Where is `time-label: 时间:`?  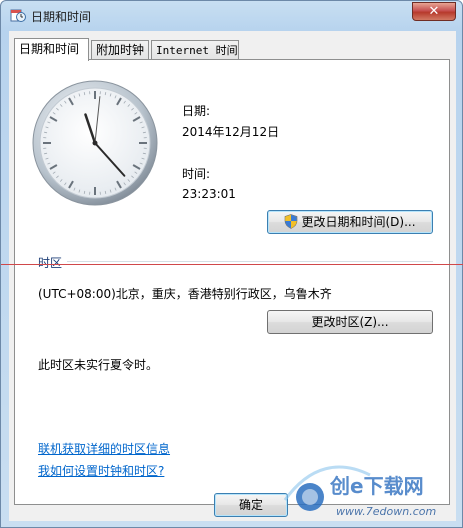 time-label: 时间: is located at coordinates (196, 174).